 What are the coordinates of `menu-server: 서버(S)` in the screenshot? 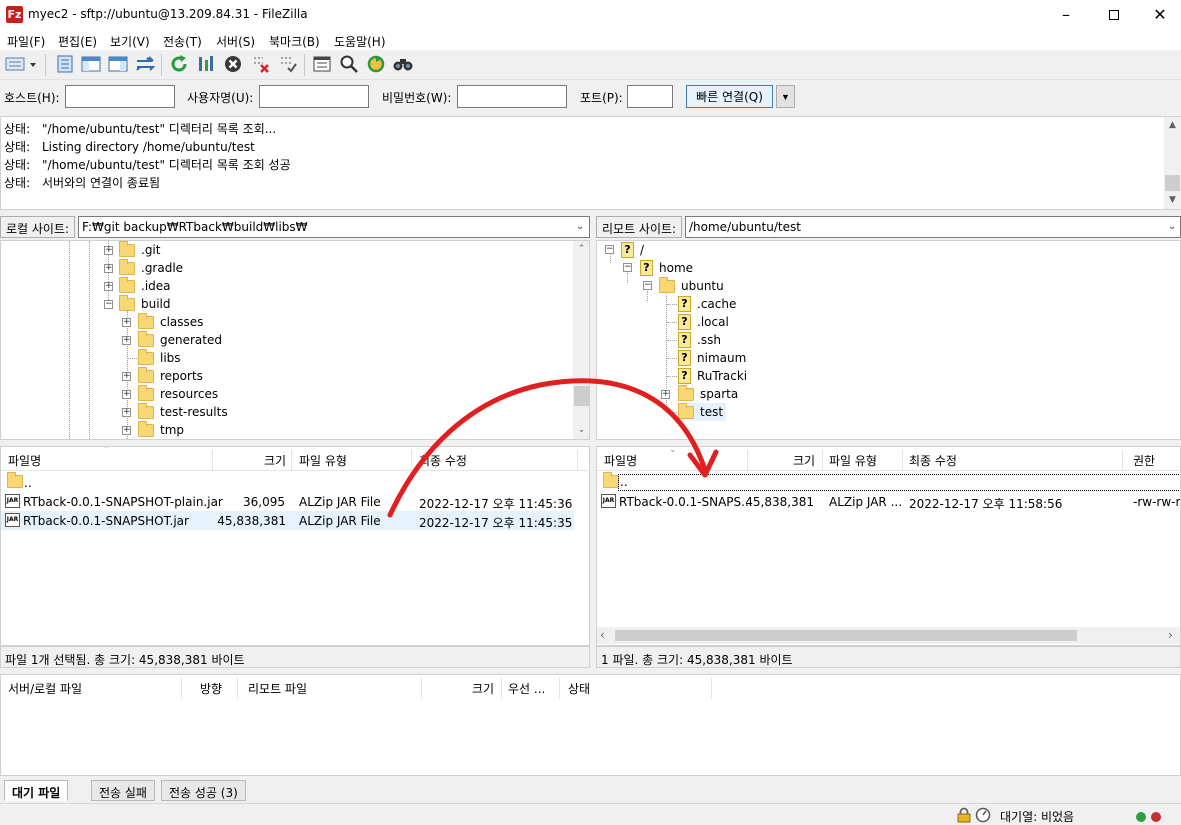 It's located at (235, 41).